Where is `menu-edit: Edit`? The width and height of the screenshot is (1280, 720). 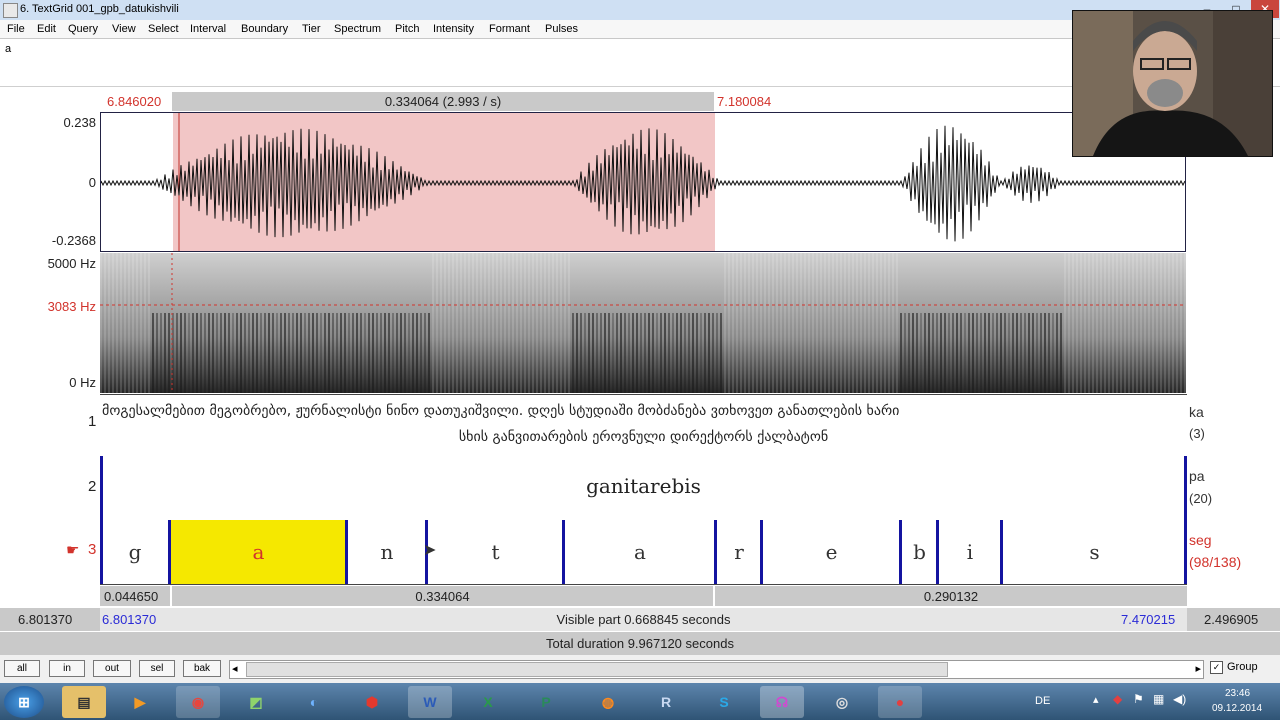
menu-edit: Edit is located at coordinates (46, 29).